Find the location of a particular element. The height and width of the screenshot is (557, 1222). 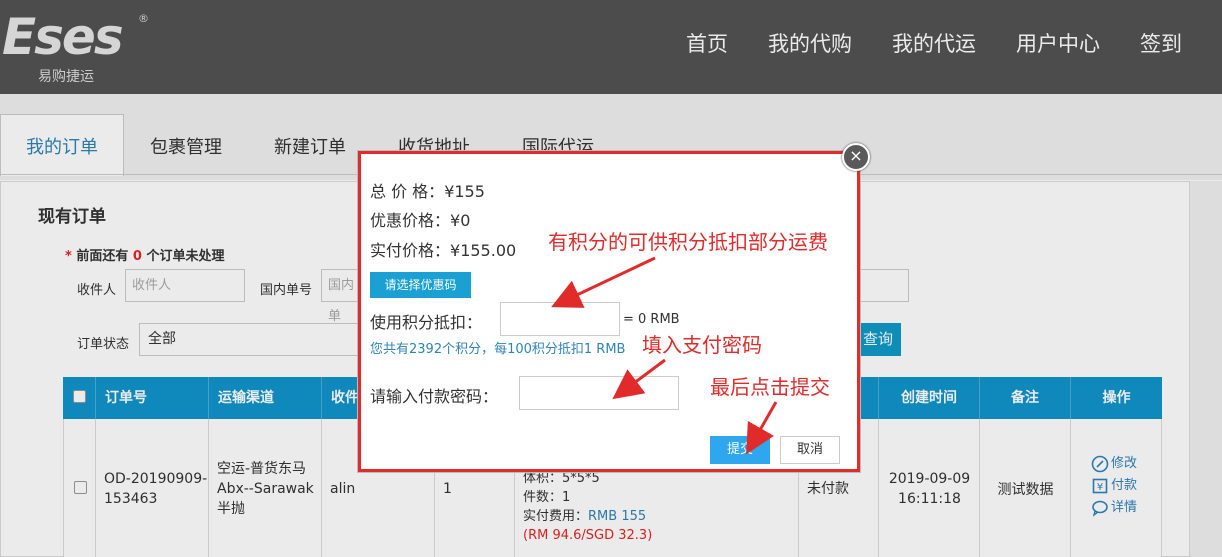

points-label: 使用积分抵扣： is located at coordinates (426, 322).